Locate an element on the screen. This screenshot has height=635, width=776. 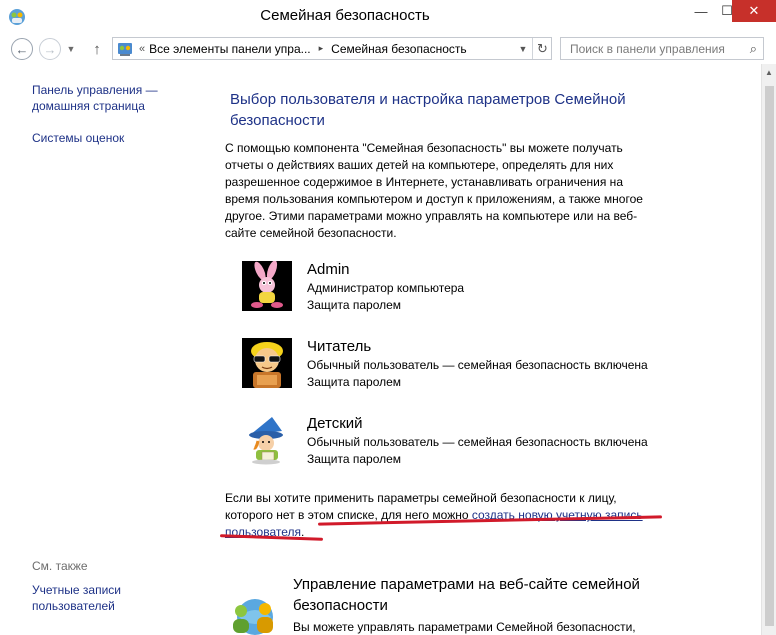
arrow-up-icon: ↑ is located at coordinates (97, 49).